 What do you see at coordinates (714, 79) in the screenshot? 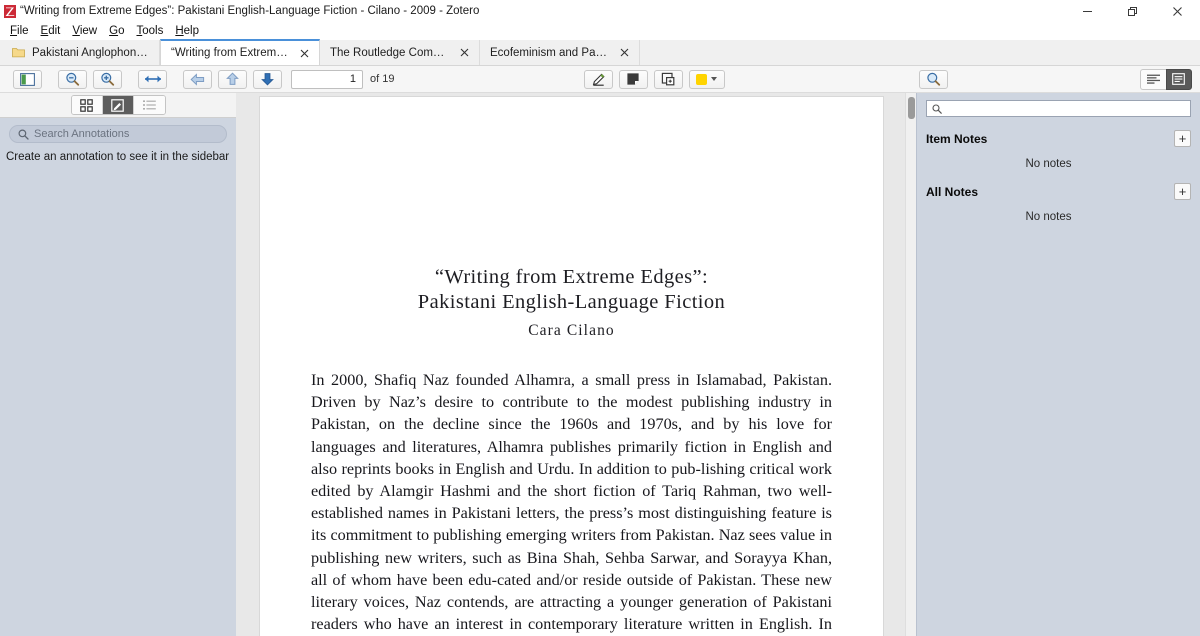
I see `chevron-down-icon` at bounding box center [714, 79].